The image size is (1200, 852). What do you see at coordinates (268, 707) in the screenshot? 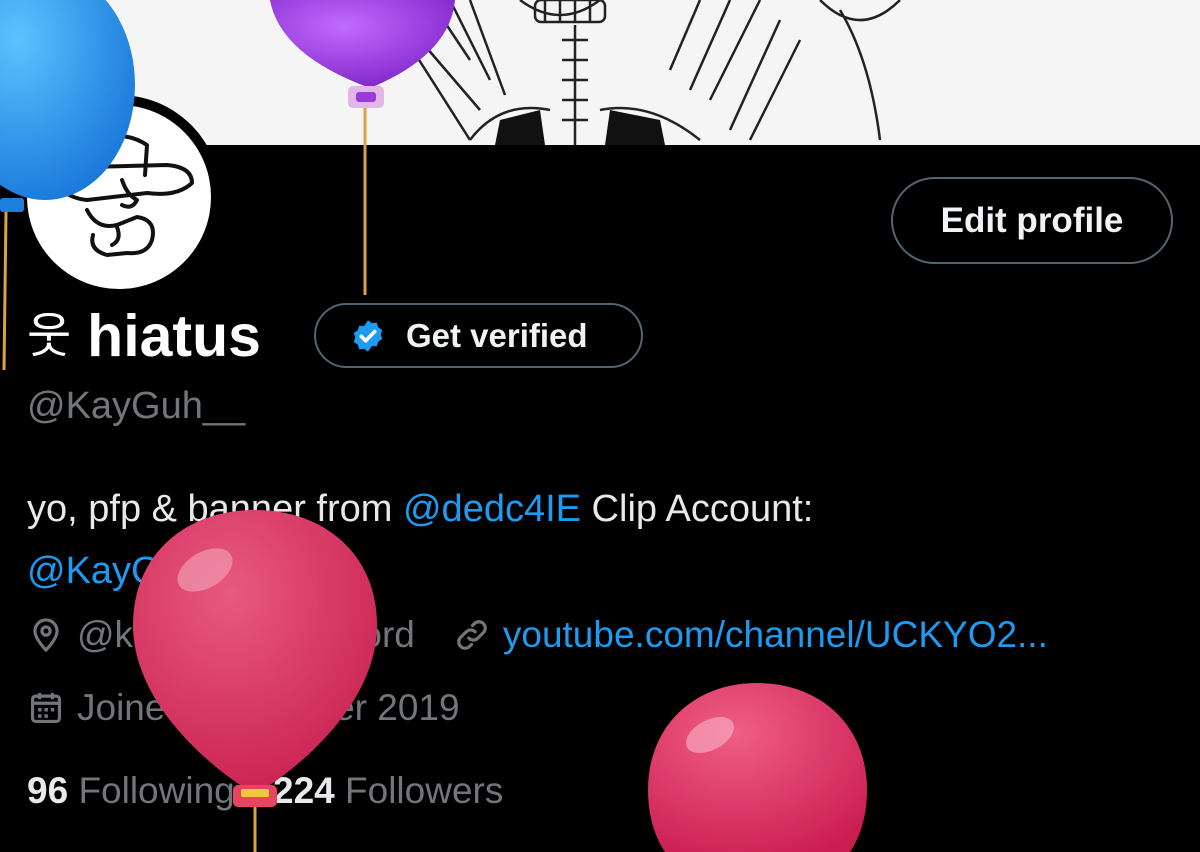
I see `joined-date: Joined November 2019` at bounding box center [268, 707].